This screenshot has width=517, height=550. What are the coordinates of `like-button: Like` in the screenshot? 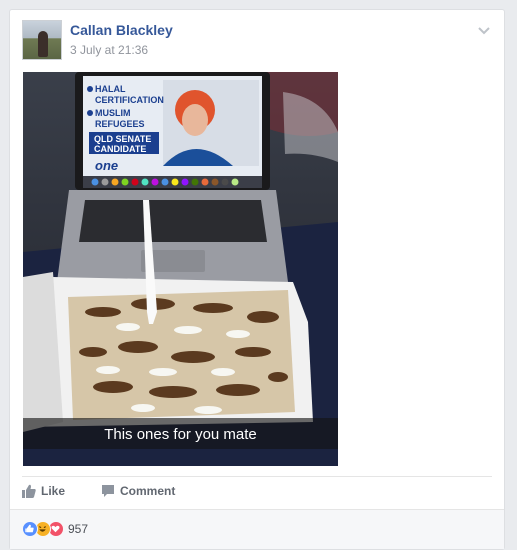 It's located at (43, 491).